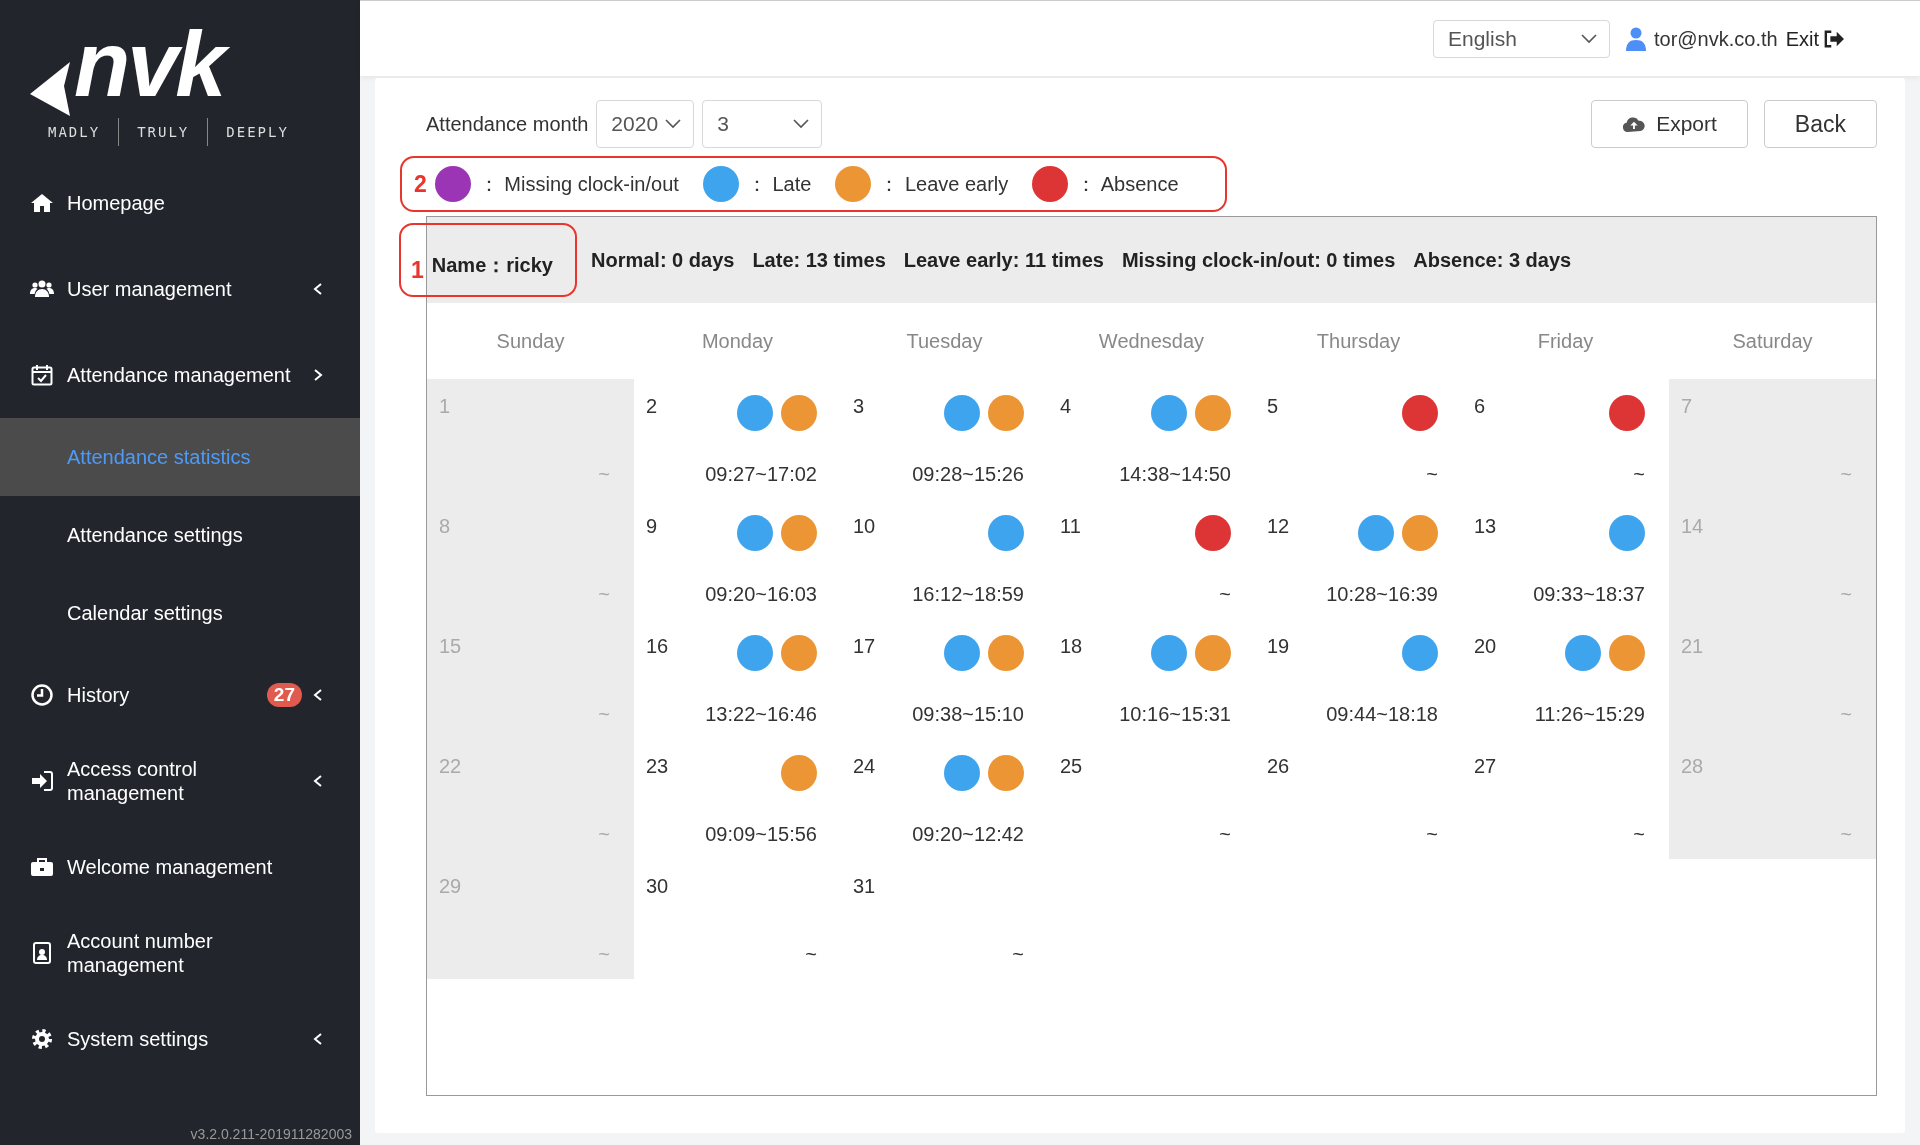 The width and height of the screenshot is (1920, 1145). I want to click on home-icon, so click(42, 203).